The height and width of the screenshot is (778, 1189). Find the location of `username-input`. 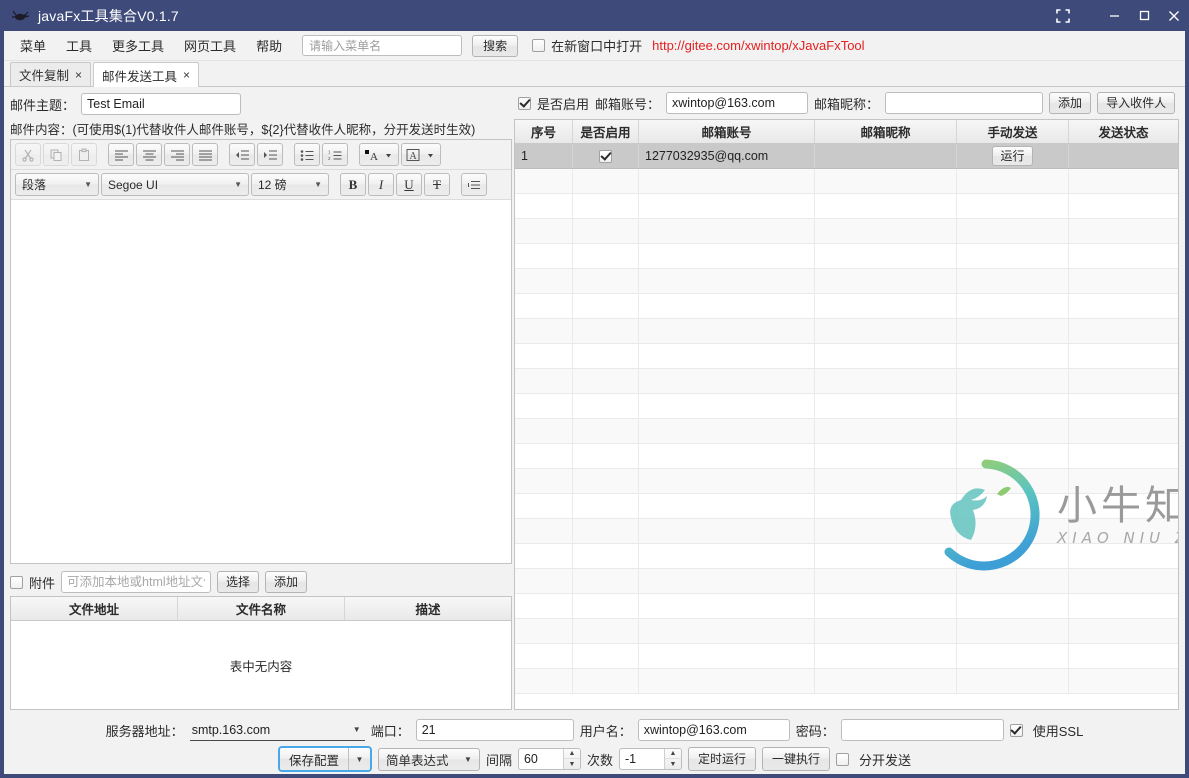

username-input is located at coordinates (713, 730).